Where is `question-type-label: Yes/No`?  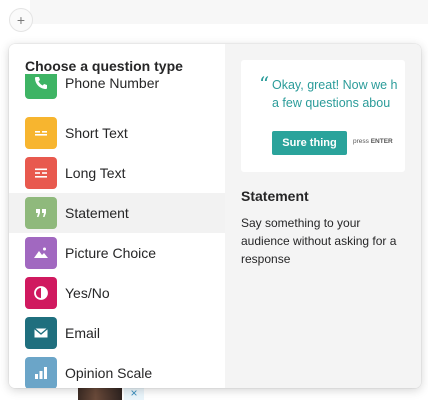 question-type-label: Yes/No is located at coordinates (87, 293).